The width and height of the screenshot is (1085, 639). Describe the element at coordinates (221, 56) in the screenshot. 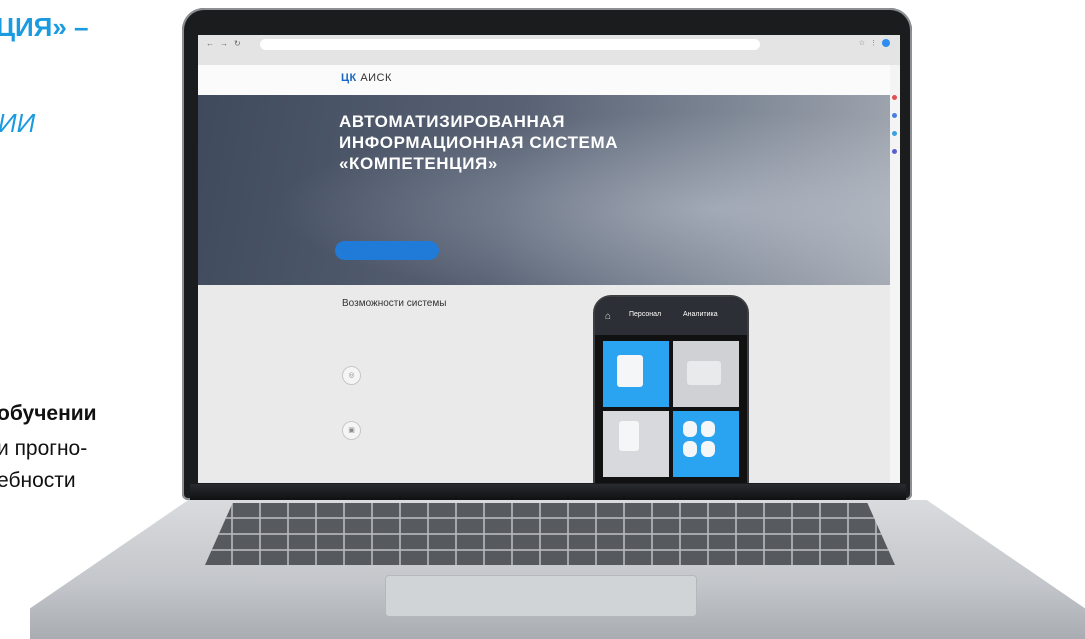

I see `bookmarks-bar` at that location.